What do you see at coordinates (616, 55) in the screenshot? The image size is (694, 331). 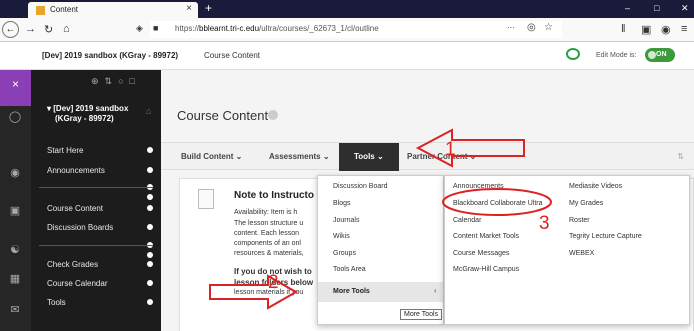 I see `edit-mode-label: Edit Mode is:` at bounding box center [616, 55].